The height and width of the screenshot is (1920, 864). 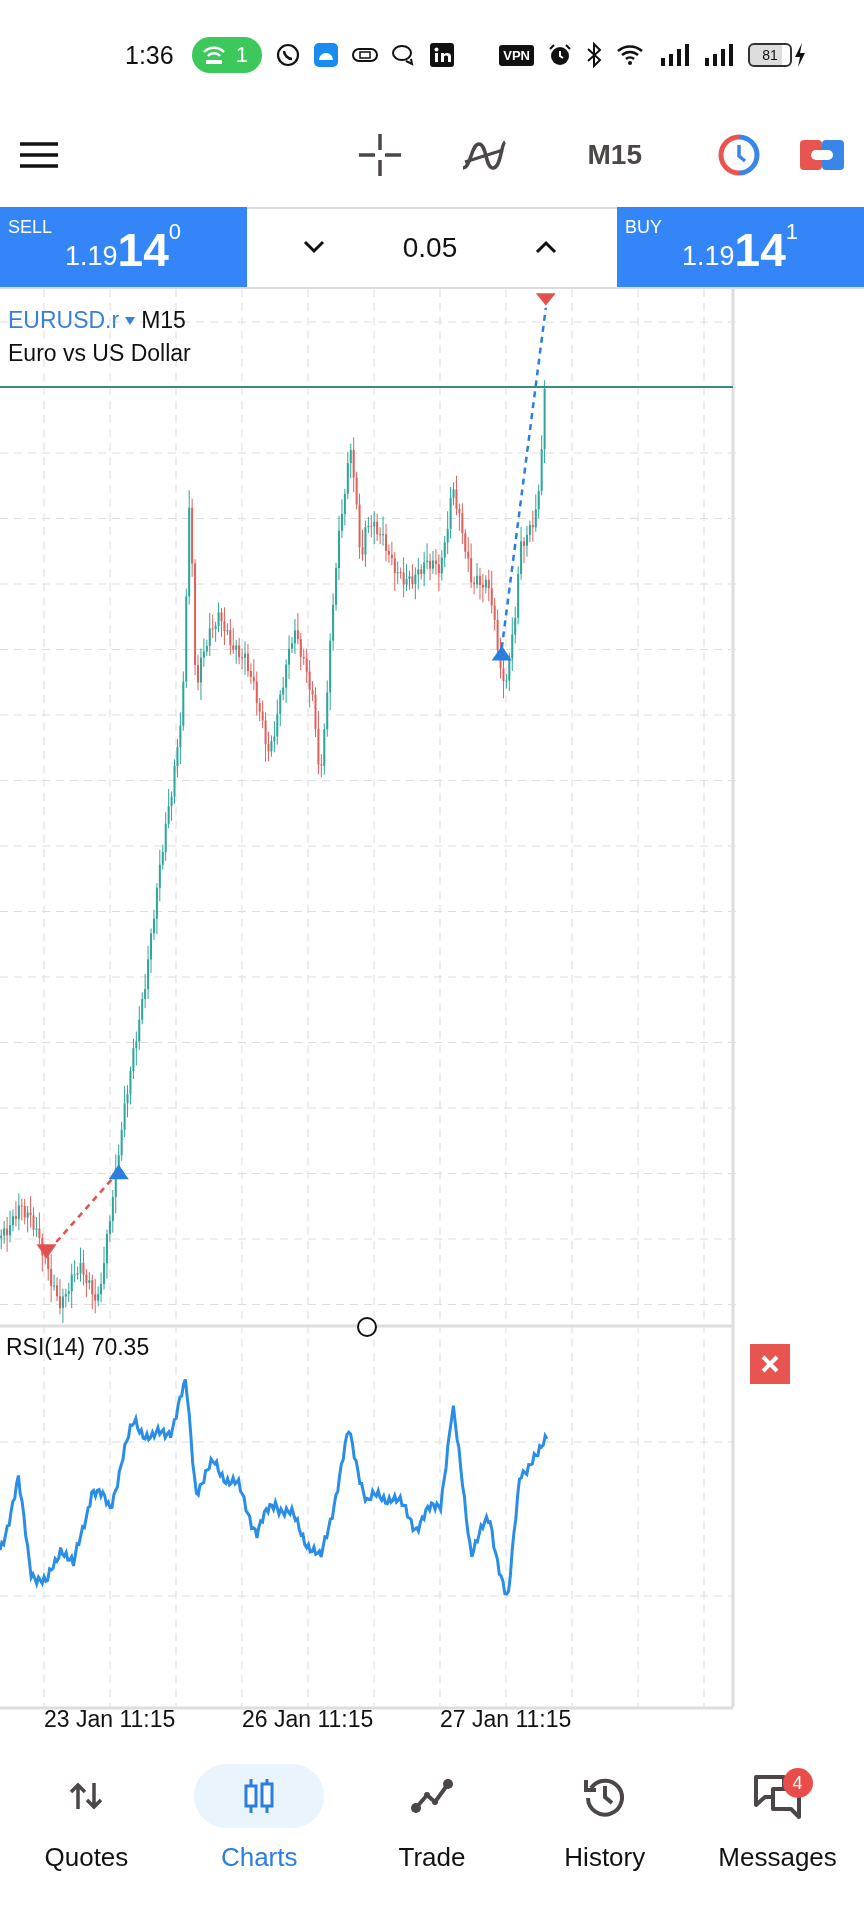 What do you see at coordinates (314, 246) in the screenshot?
I see `chevron-down-icon` at bounding box center [314, 246].